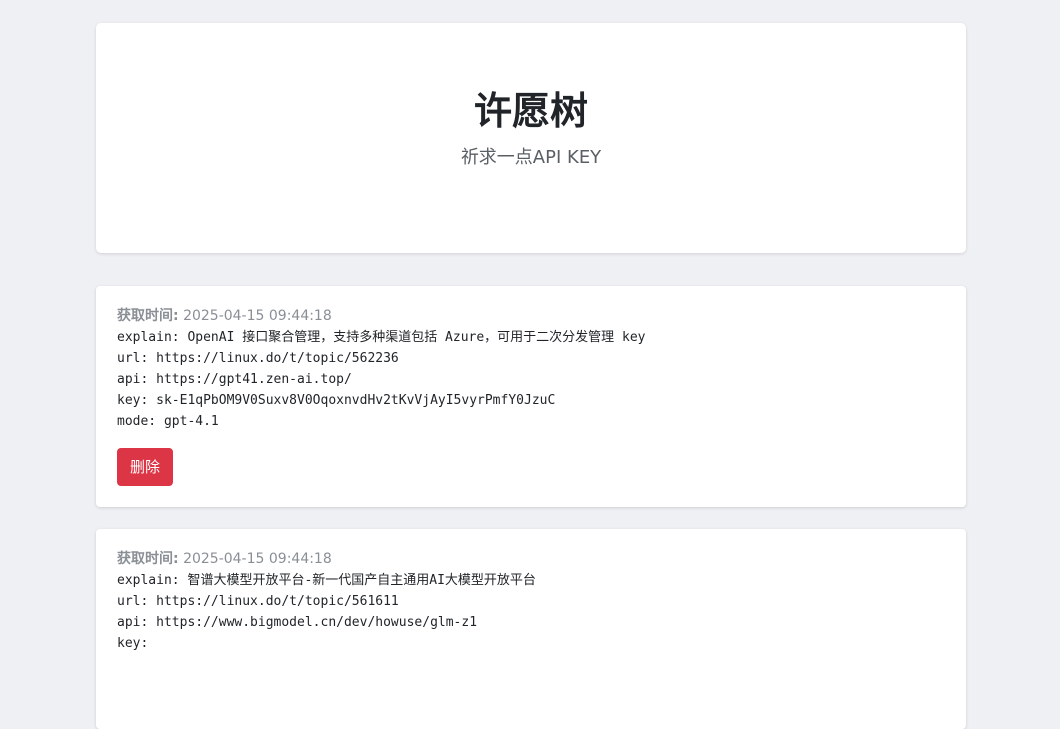  Describe the element at coordinates (530, 111) in the screenshot. I see `page-title: 许愿树` at that location.